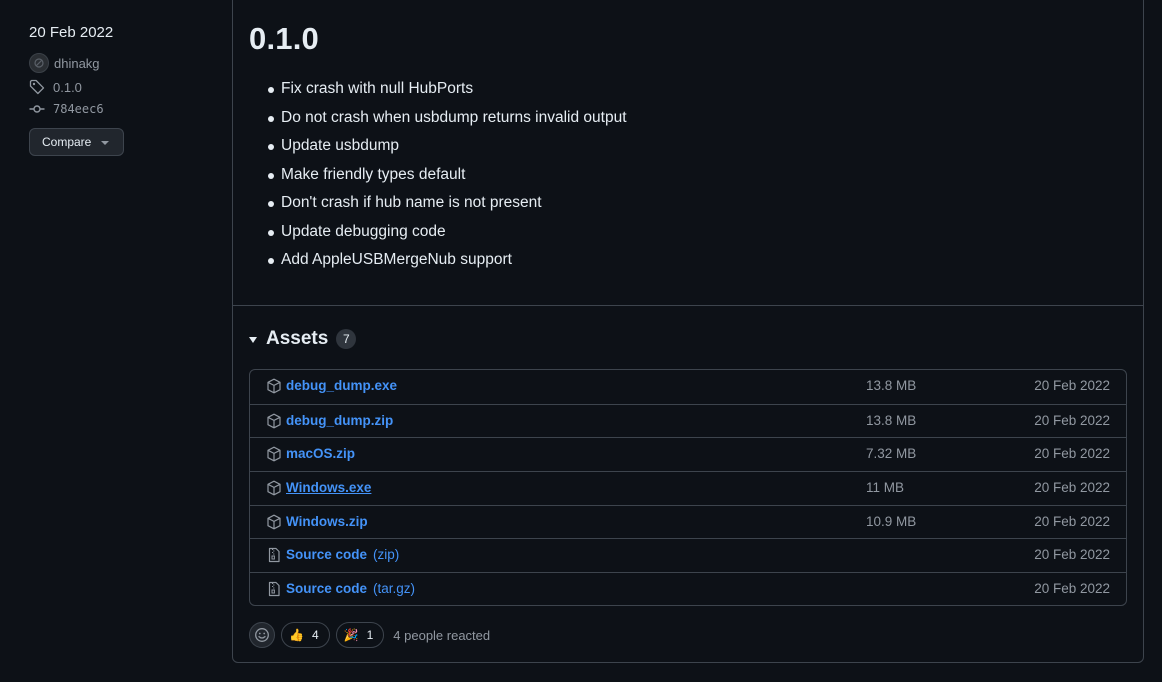  I want to click on list-item: Make friendly types default, so click(438, 177).